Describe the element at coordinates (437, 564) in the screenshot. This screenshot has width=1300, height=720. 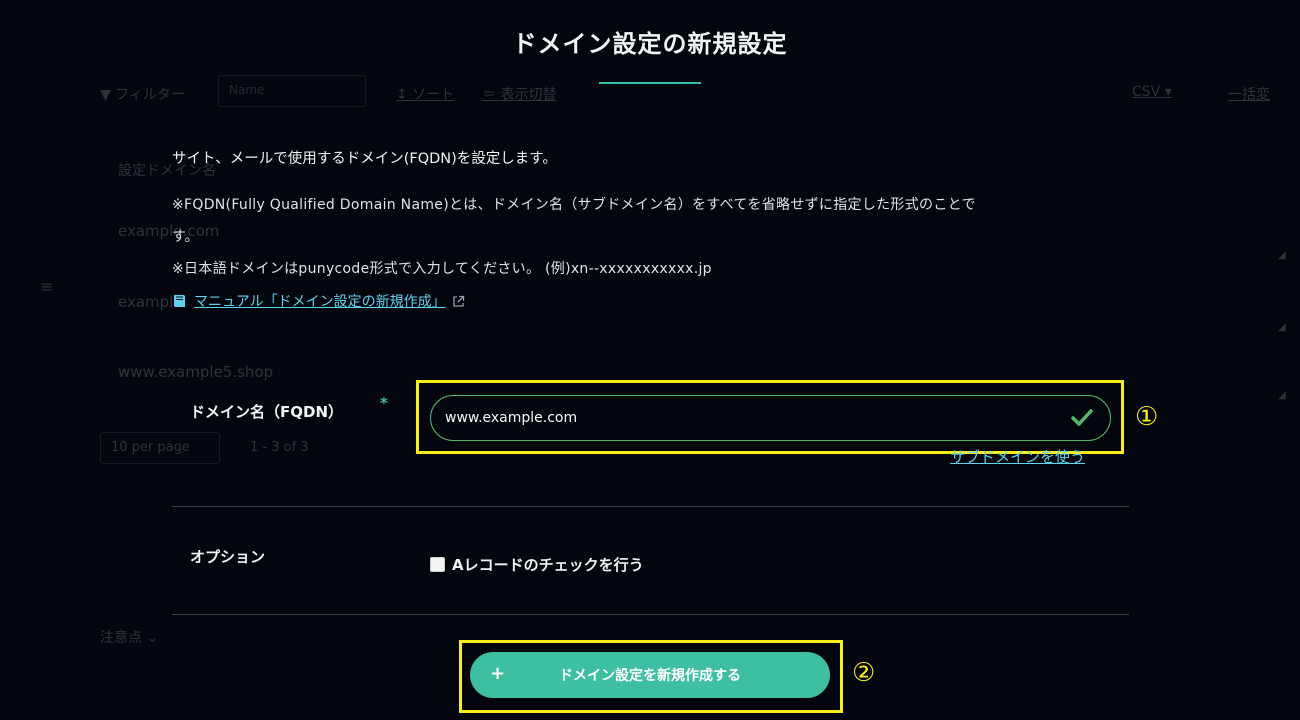
I see `a-record-checkbox` at that location.